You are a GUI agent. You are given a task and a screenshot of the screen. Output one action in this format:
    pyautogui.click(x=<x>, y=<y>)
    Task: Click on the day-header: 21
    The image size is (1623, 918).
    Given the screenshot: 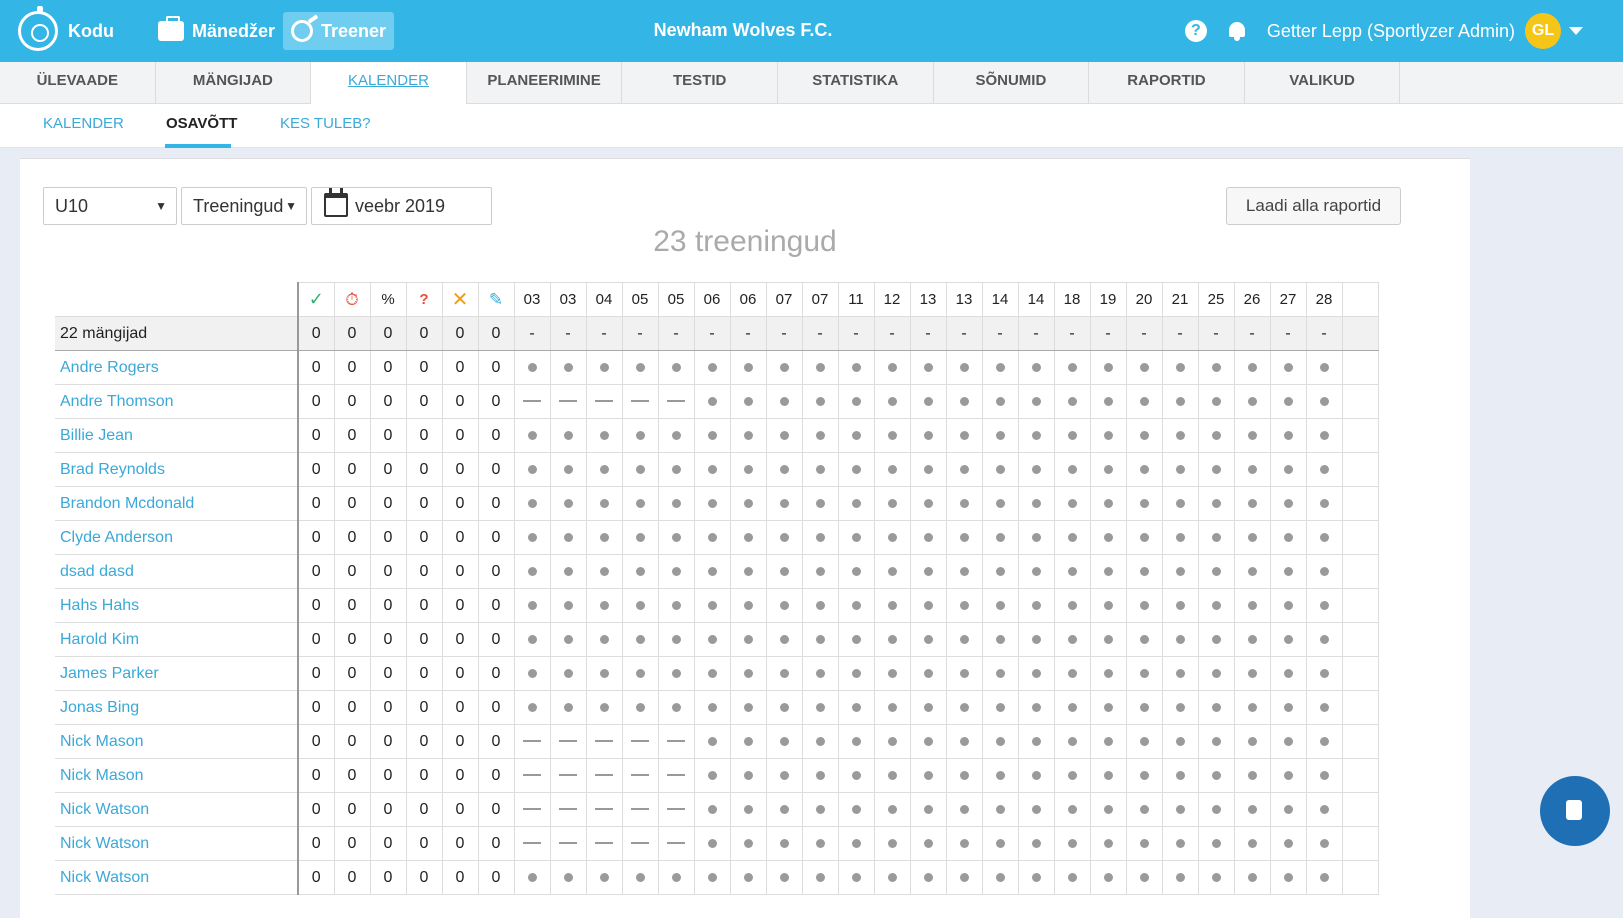 What is the action you would take?
    pyautogui.click(x=1180, y=299)
    